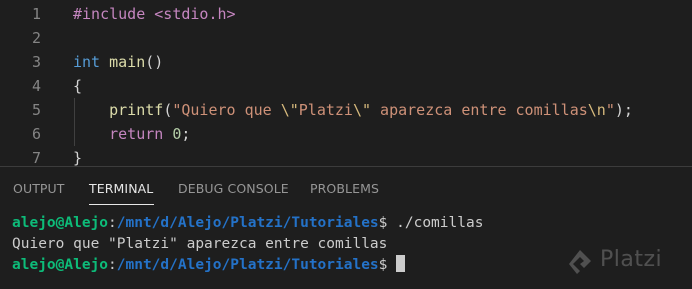 Image resolution: width=692 pixels, height=289 pixels. I want to click on code-token: "Quiero que, so click(226, 110).